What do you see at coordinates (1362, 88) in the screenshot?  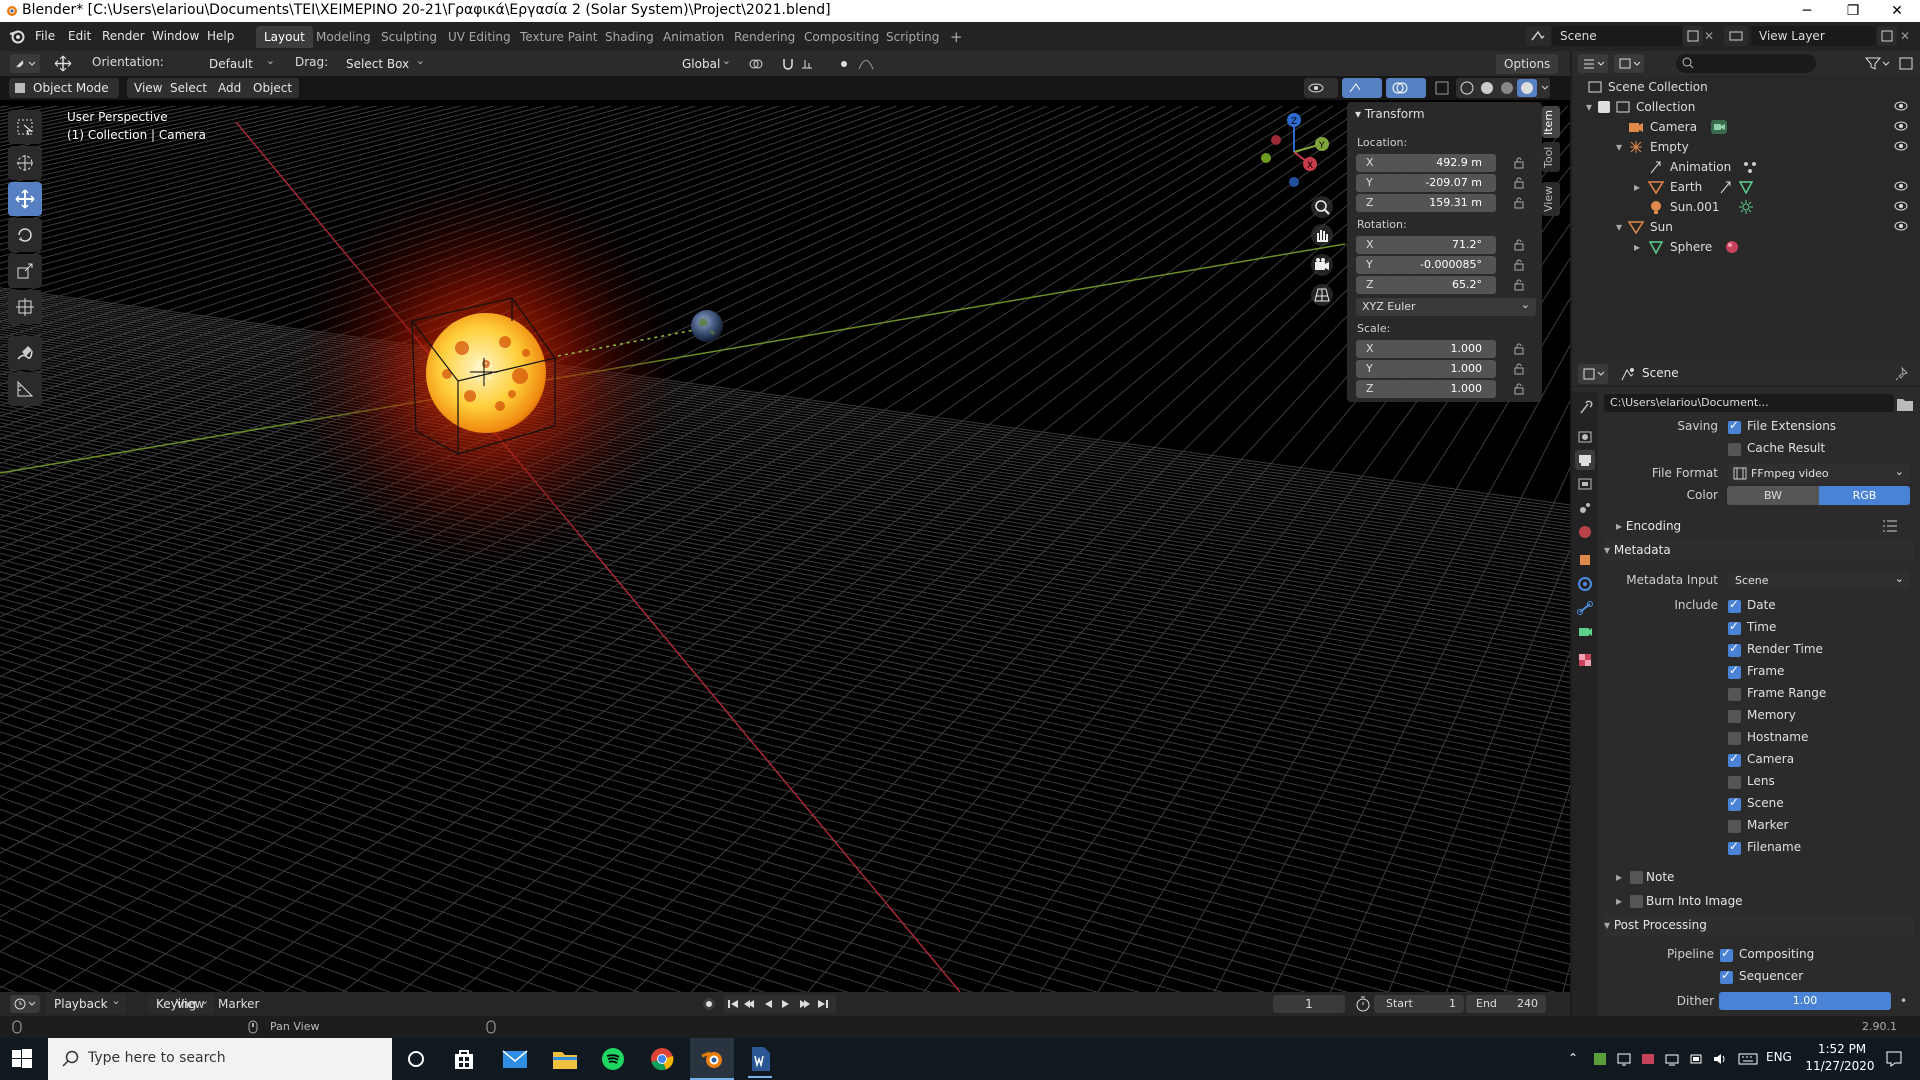 I see `gizmo-toggle-icon` at bounding box center [1362, 88].